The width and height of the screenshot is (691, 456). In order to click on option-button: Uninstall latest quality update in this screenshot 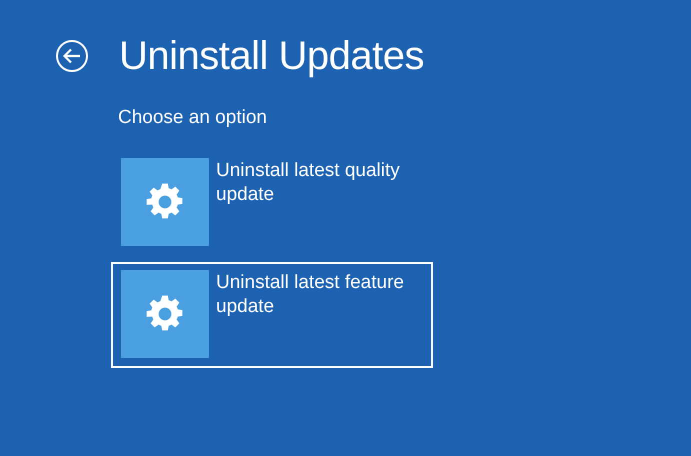, I will do `click(272, 203)`.